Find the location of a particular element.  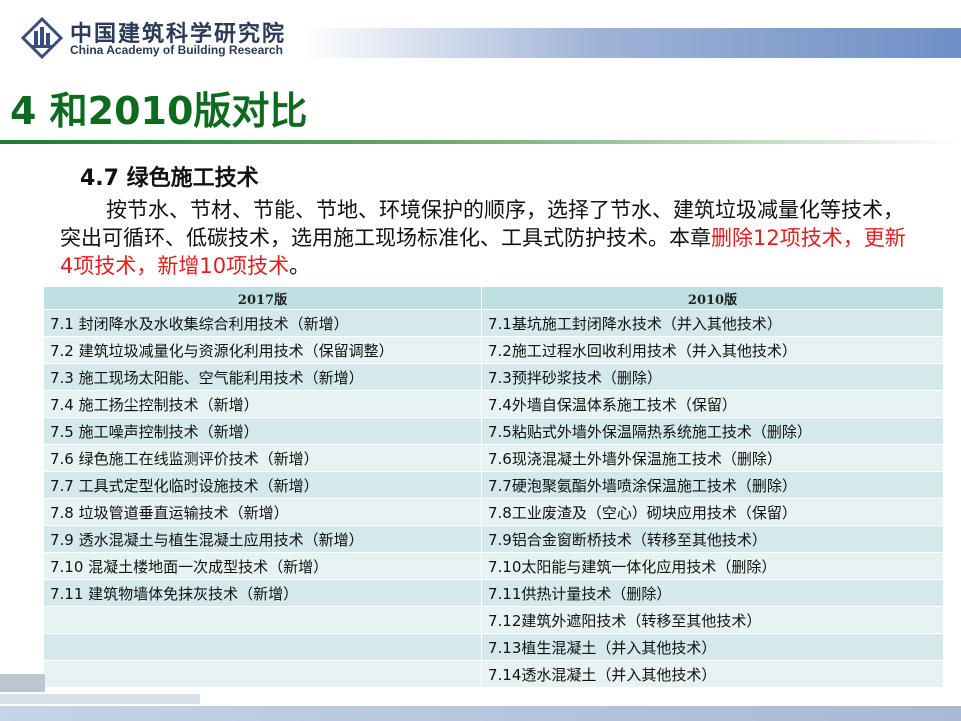

table-row: 7.5 施工噪声控制技术（新增） 7.5粘贴式外墙外保温隔热系统施工技术（删除） is located at coordinates (493, 431).